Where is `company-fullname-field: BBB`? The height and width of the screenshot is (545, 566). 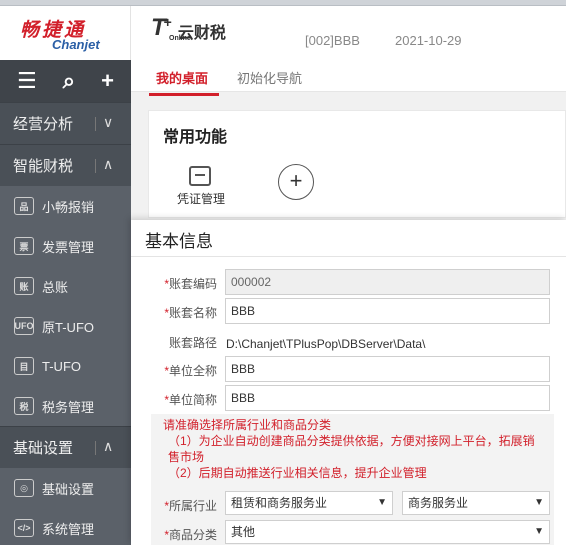
company-fullname-field: BBB is located at coordinates (387, 369).